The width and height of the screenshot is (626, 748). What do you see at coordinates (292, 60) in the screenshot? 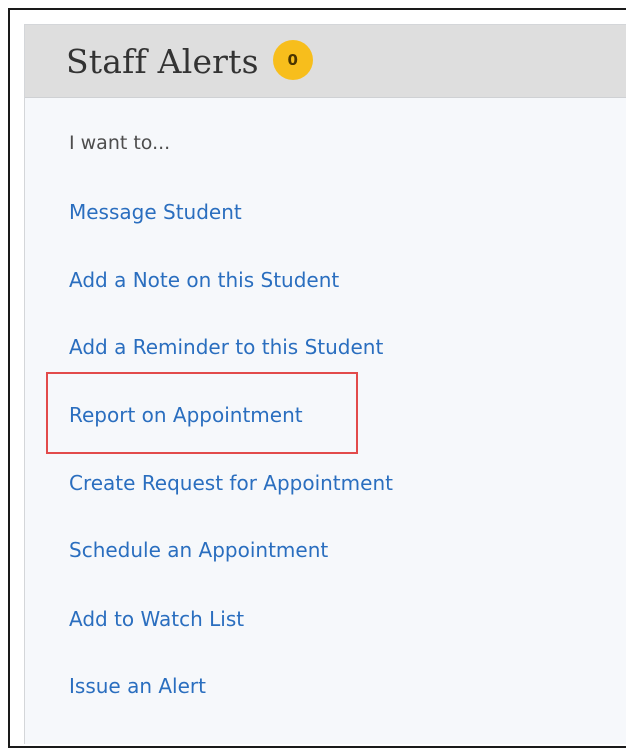
I see `alert-count-badge: 0` at bounding box center [292, 60].